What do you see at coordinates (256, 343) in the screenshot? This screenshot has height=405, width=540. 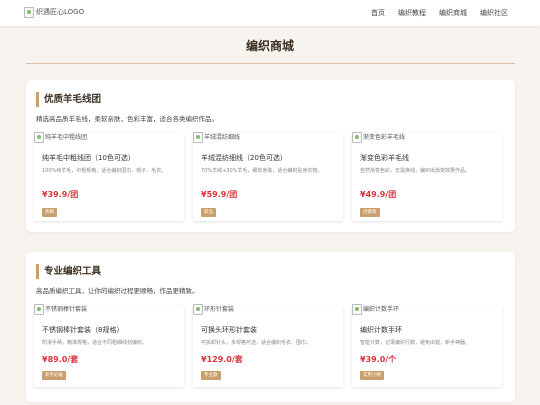 I see `product-detail: 可拆卸针头，多规格可选，适合编织毛衣、围巾。` at bounding box center [256, 343].